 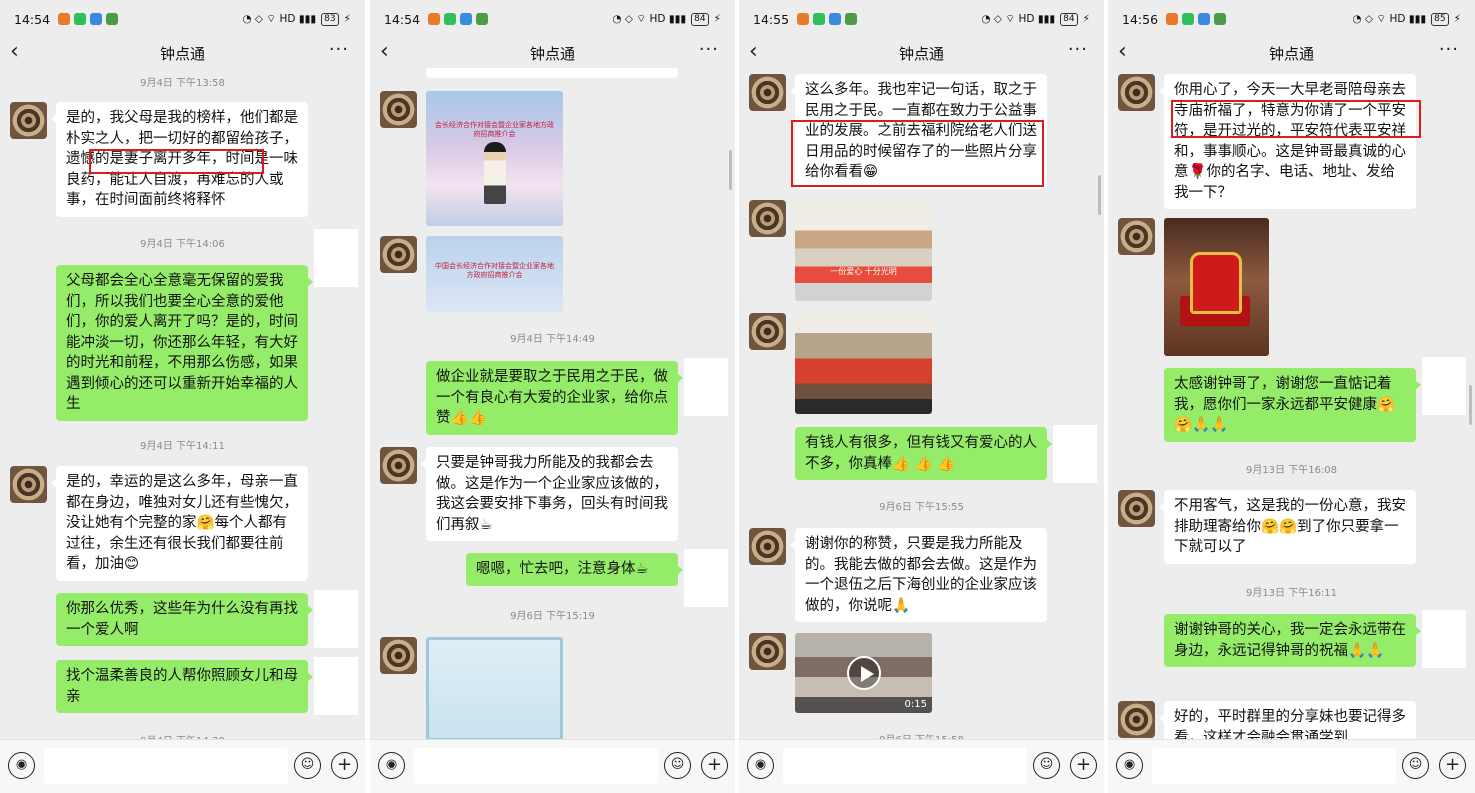 What do you see at coordinates (923, 453) in the screenshot?
I see `message-outgoing: 有钱人有很多，但有钱又有爱心的人不多，你真棒👍 👍 👍` at bounding box center [923, 453].